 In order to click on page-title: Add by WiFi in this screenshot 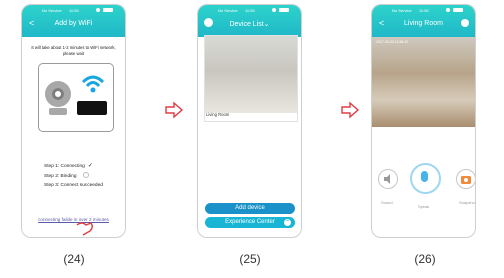, I will do `click(73, 23)`.